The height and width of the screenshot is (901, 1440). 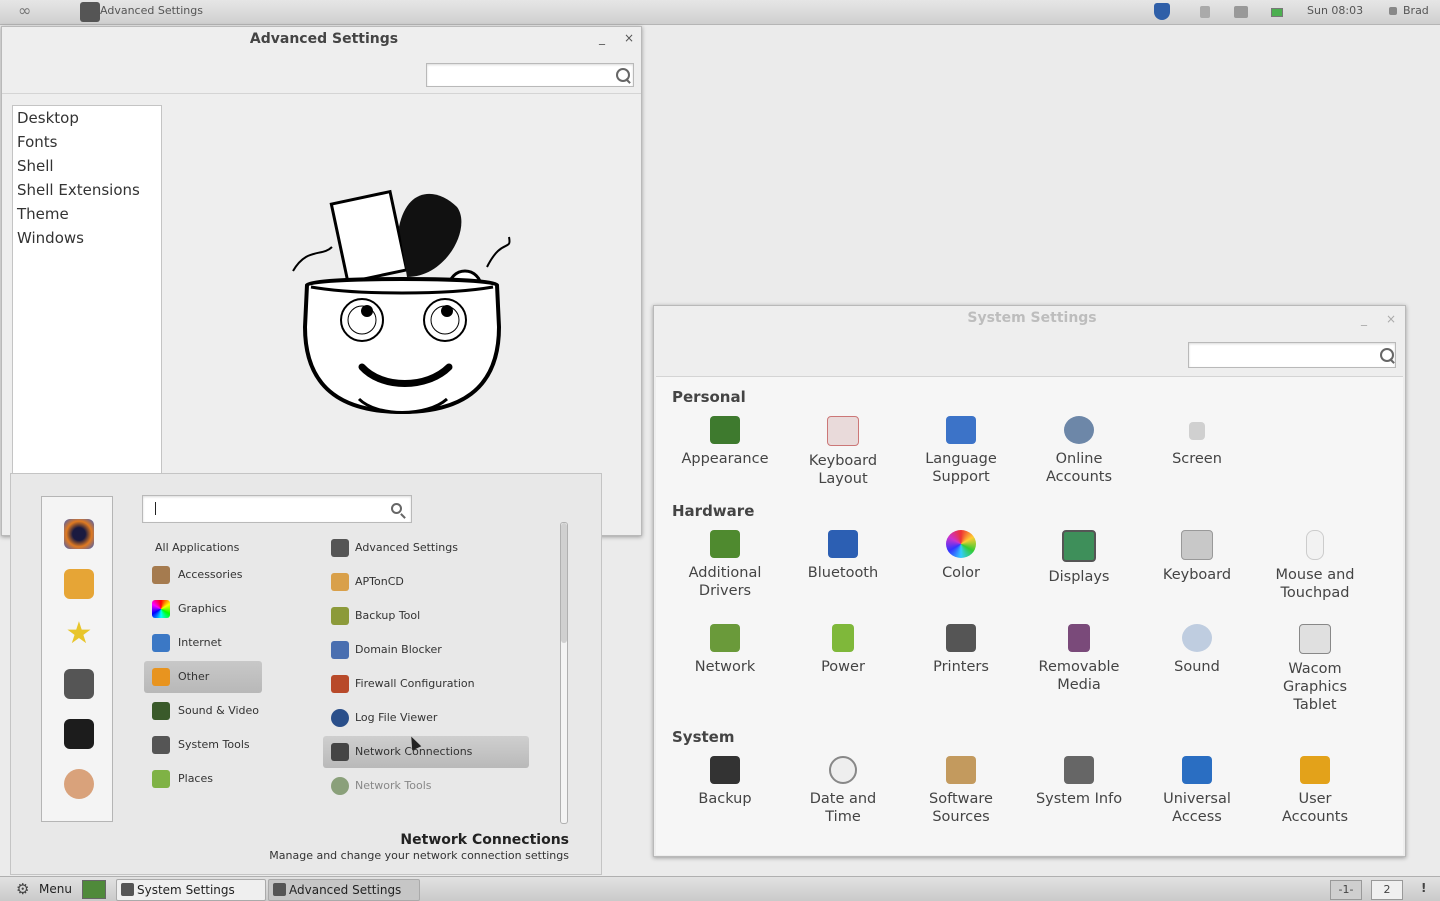 I want to click on app-firewall-configuration: Firewall Configuration, so click(x=426, y=683).